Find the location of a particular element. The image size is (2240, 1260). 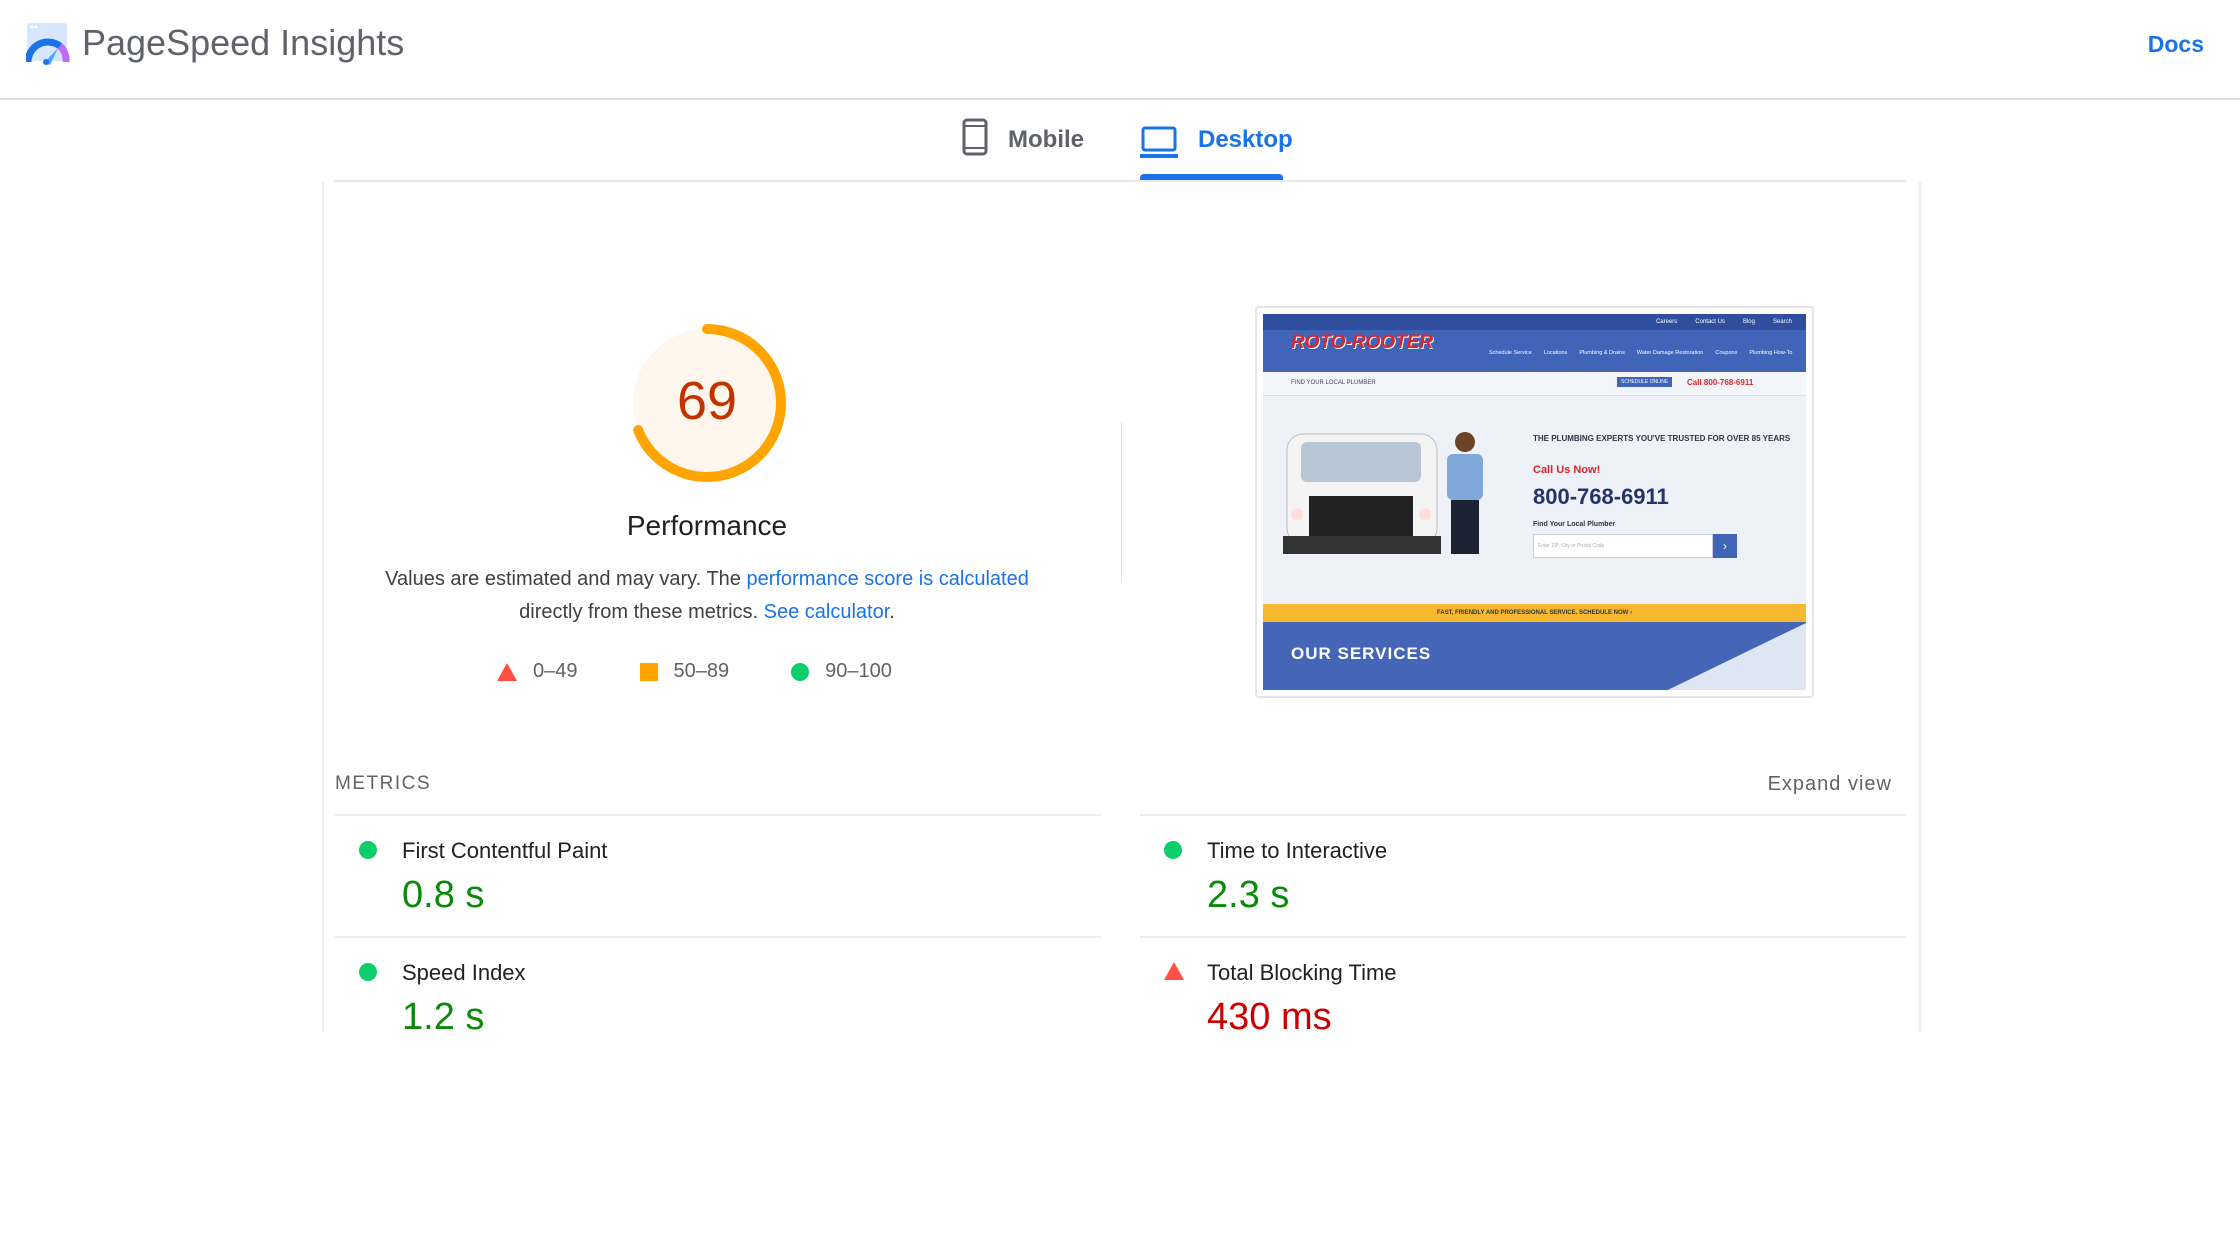

metric-value: 1.2 s is located at coordinates (443, 1014).